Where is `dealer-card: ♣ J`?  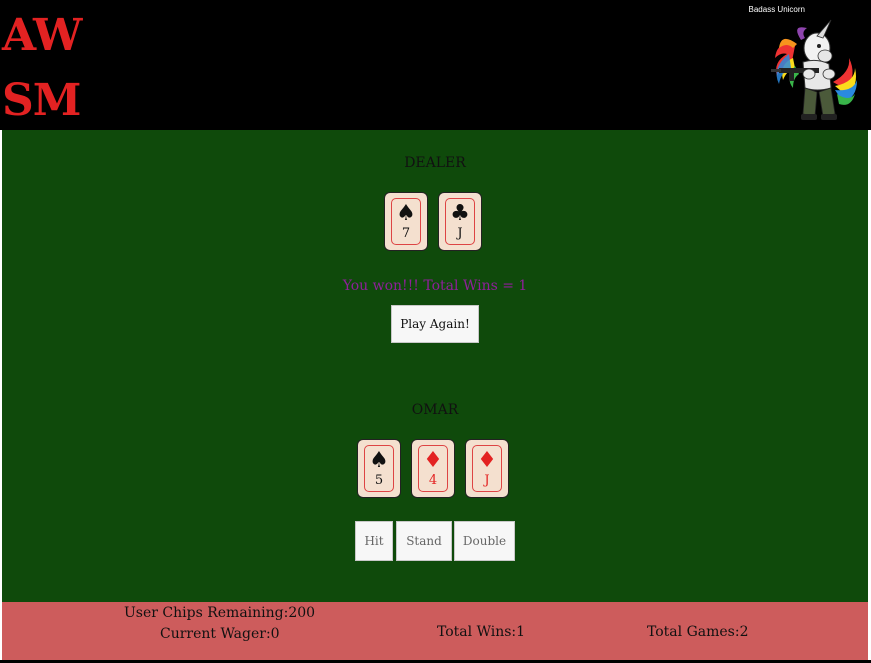
dealer-card: ♣ J is located at coordinates (460, 221).